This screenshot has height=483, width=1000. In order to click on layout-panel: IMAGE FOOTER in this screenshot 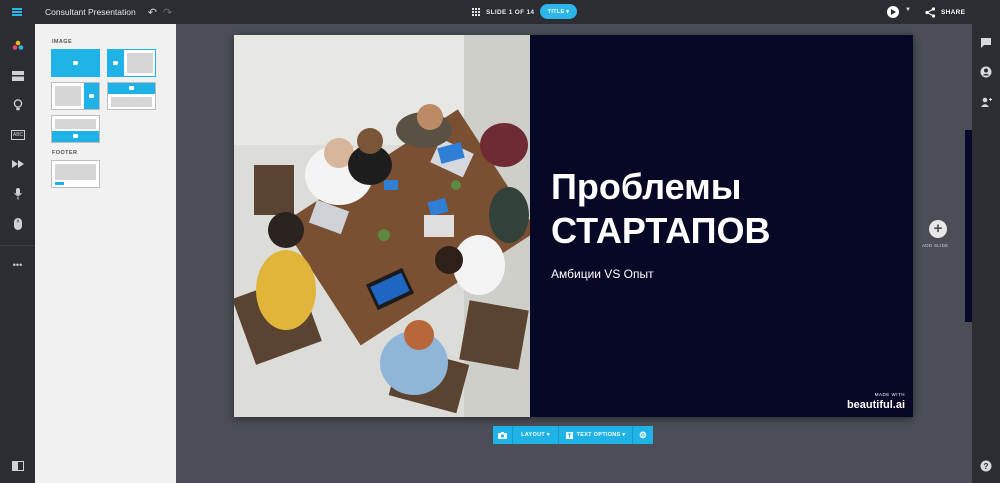, I will do `click(105, 253)`.